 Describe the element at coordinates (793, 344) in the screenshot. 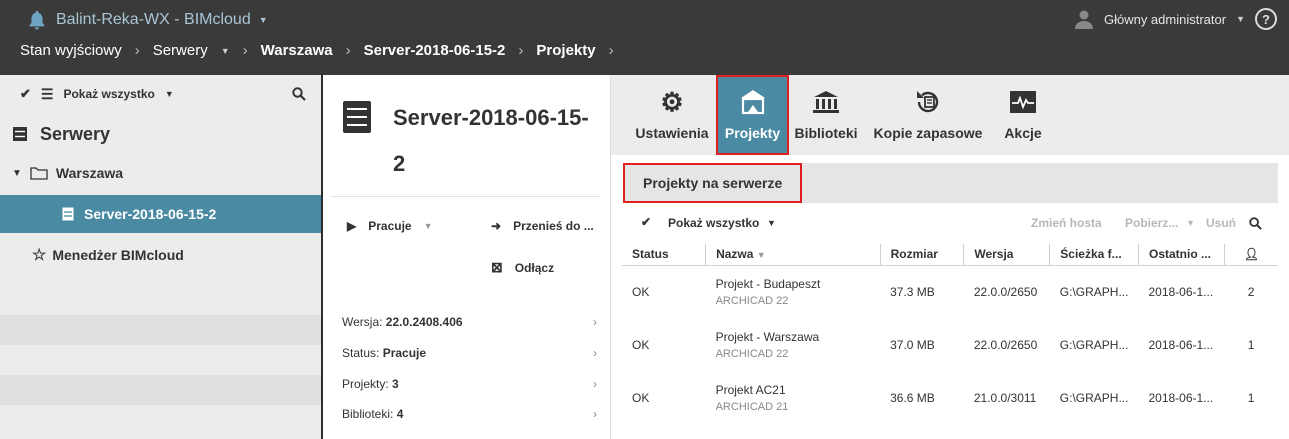

I see `cell-name: Projekt - Warszawa ARCHICAD 22` at that location.